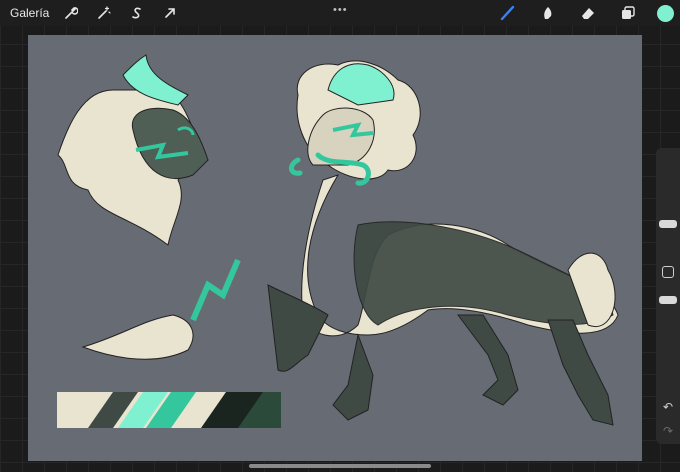 The width and height of the screenshot is (680, 472). What do you see at coordinates (104, 13) in the screenshot?
I see `magic-wand-icon` at bounding box center [104, 13].